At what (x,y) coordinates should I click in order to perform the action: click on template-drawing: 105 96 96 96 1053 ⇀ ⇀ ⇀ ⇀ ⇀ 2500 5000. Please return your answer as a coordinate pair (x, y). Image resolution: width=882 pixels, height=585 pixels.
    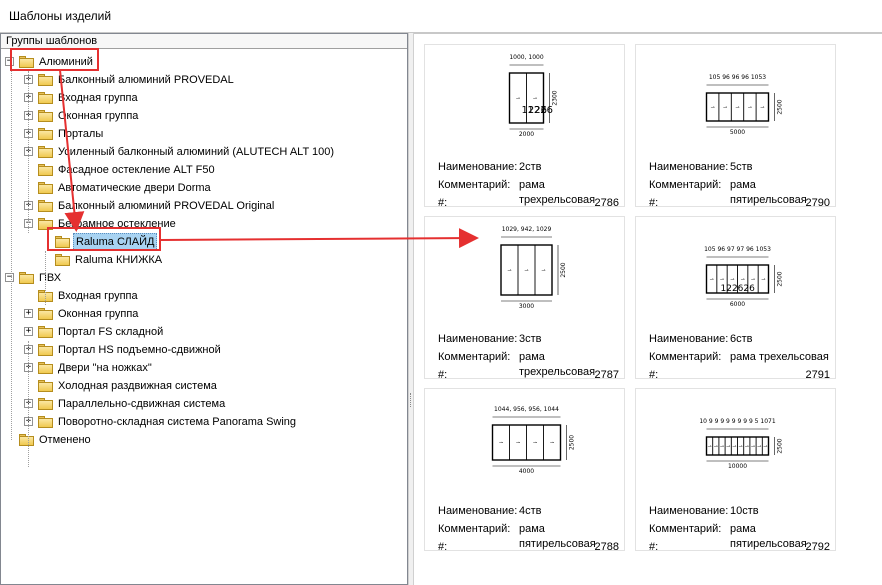
    Looking at the image, I should click on (735, 99).